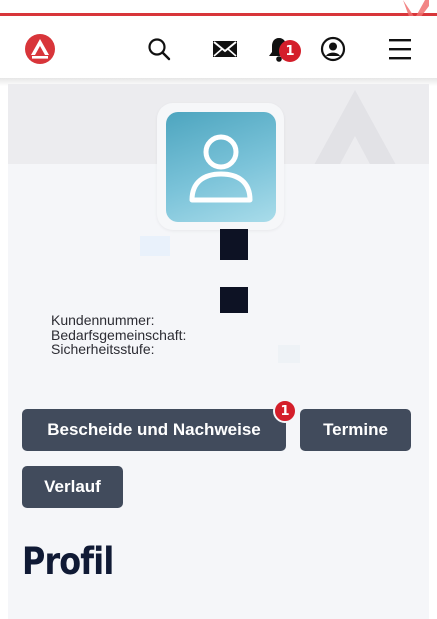 This screenshot has width=437, height=619. What do you see at coordinates (290, 51) in the screenshot?
I see `notification-badge: 1` at bounding box center [290, 51].